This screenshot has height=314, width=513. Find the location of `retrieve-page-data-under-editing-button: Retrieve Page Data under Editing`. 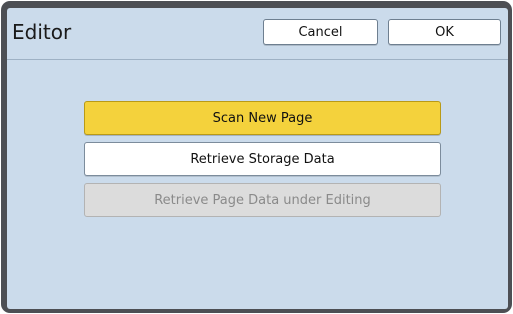

retrieve-page-data-under-editing-button: Retrieve Page Data under Editing is located at coordinates (262, 200).